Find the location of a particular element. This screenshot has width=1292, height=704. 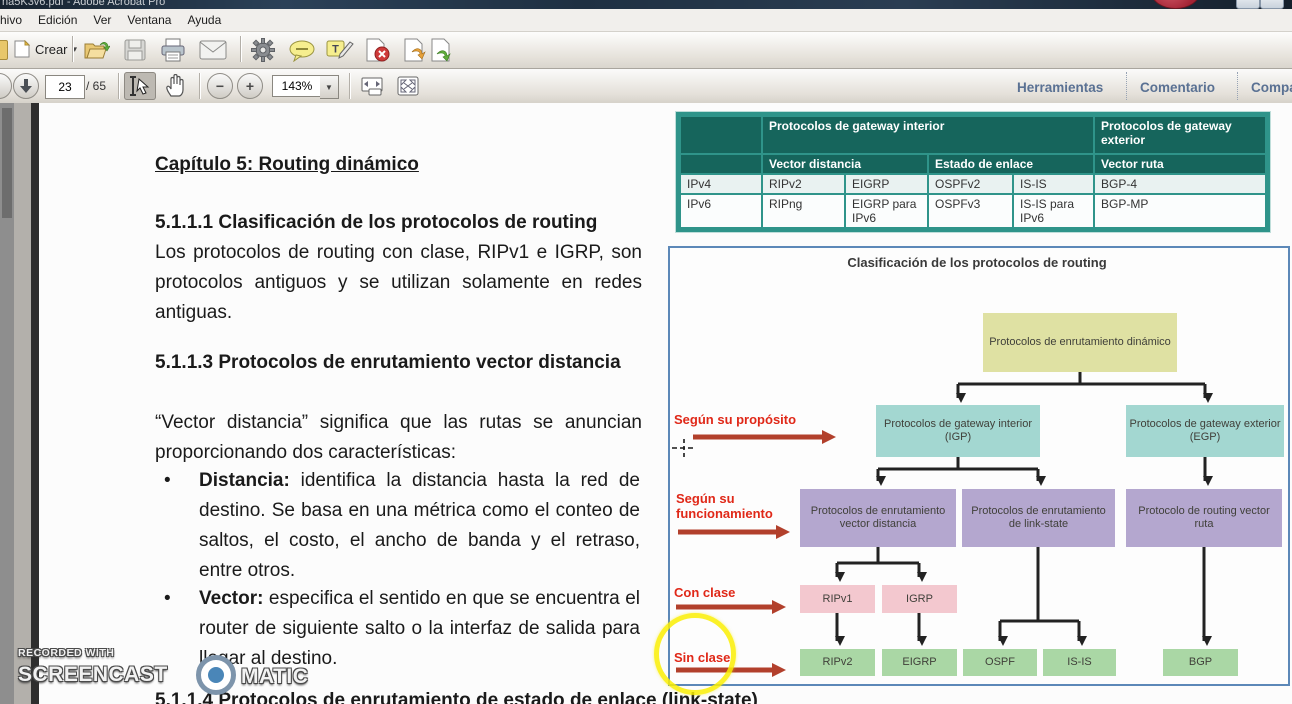

chevron-down-icon: ▼ is located at coordinates (329, 87).